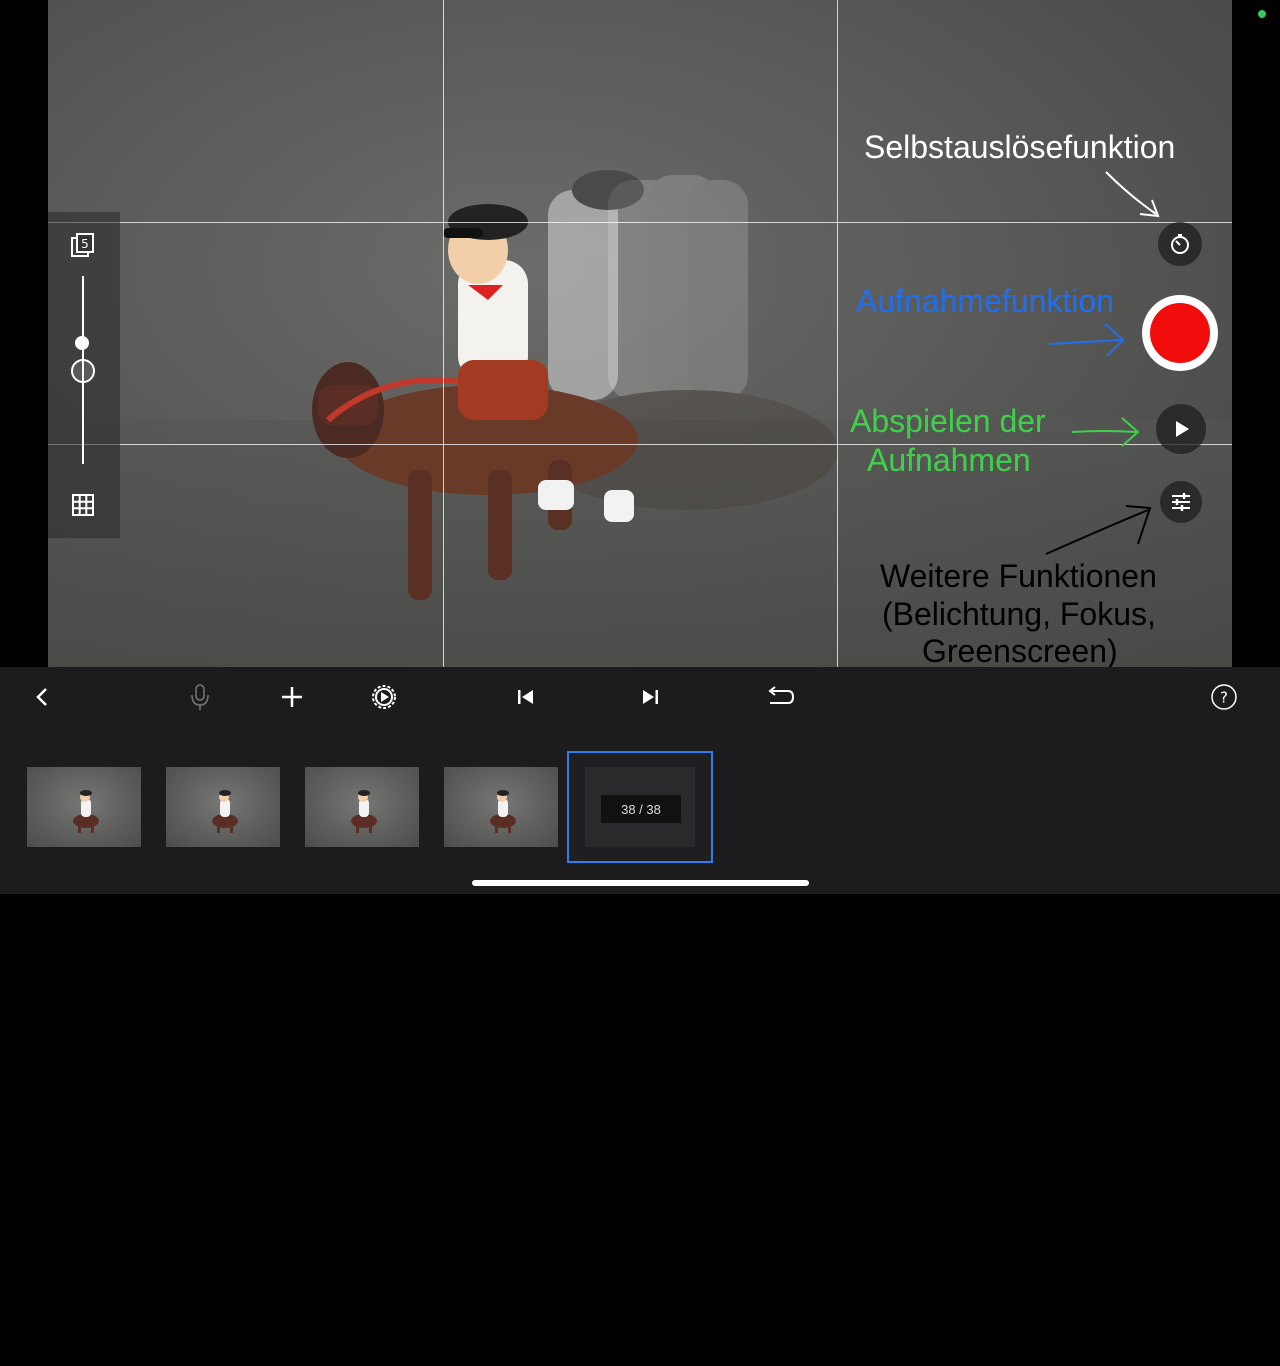 This screenshot has height=1366, width=1280. I want to click on annotation-more-line3: Greenscreen), so click(1020, 651).